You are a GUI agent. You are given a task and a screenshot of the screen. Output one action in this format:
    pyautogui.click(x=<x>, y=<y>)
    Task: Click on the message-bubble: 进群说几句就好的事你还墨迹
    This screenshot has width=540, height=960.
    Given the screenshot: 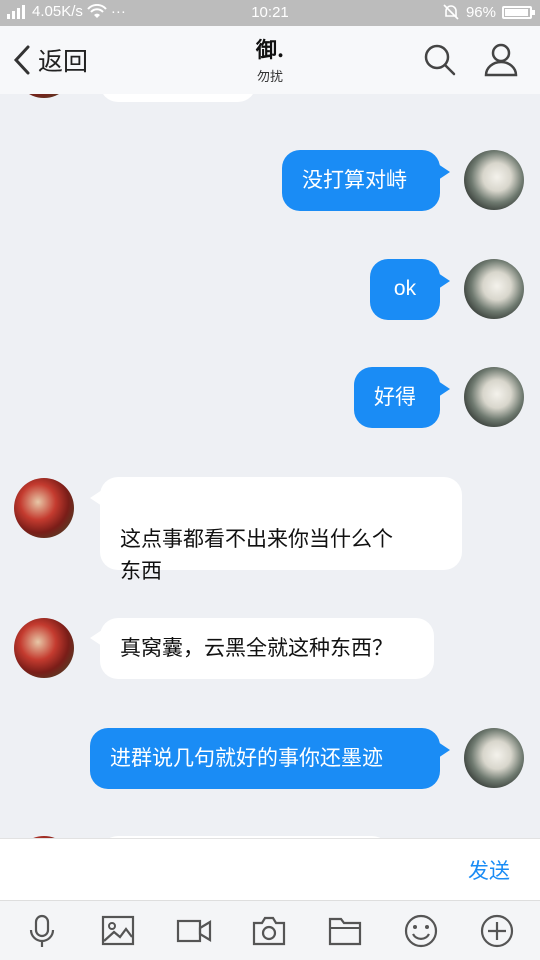 What is the action you would take?
    pyautogui.click(x=265, y=758)
    